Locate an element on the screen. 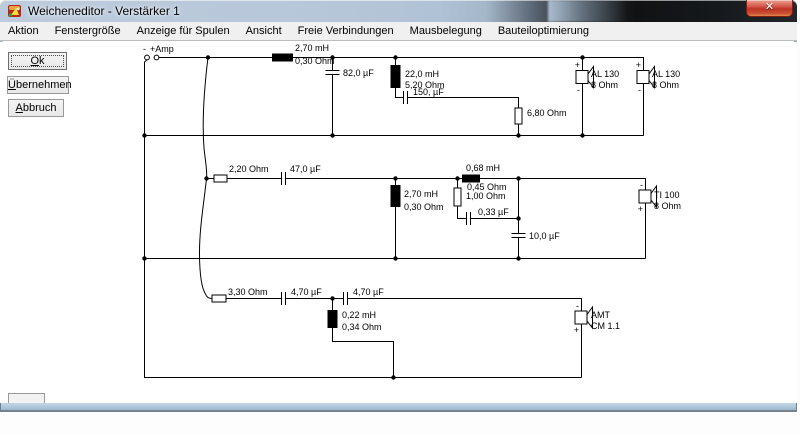 The height and width of the screenshot is (435, 800). capacitor-c3-value: 47,0 µF is located at coordinates (305, 169).